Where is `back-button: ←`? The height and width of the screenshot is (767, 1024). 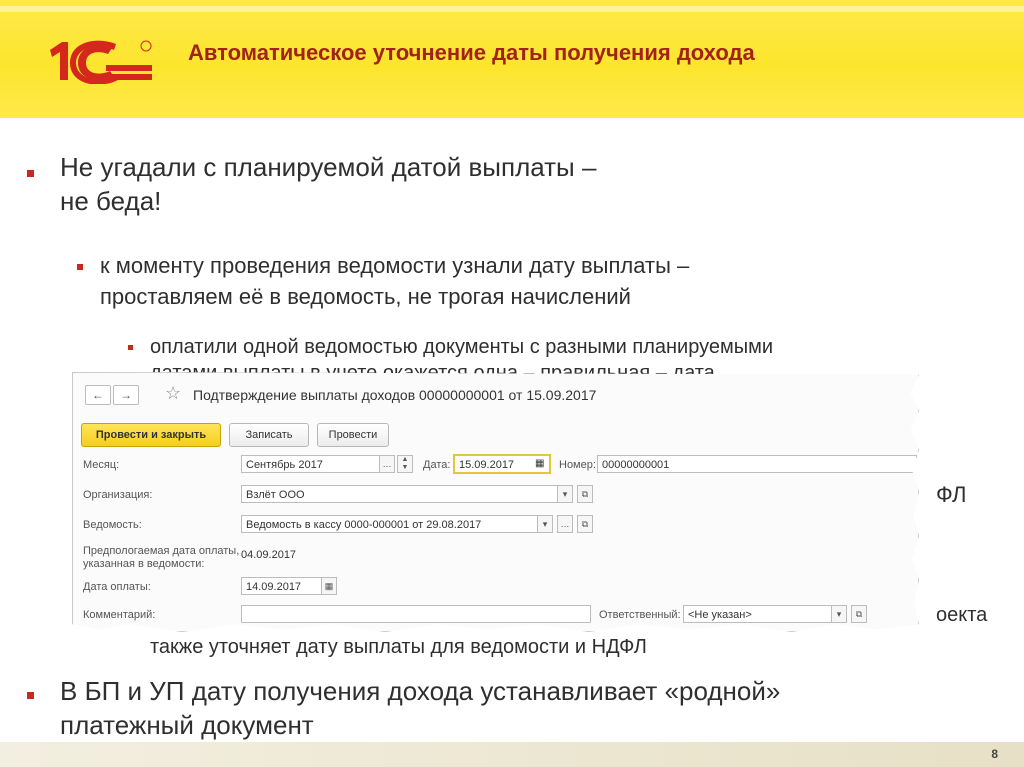
back-button: ← is located at coordinates (98, 395).